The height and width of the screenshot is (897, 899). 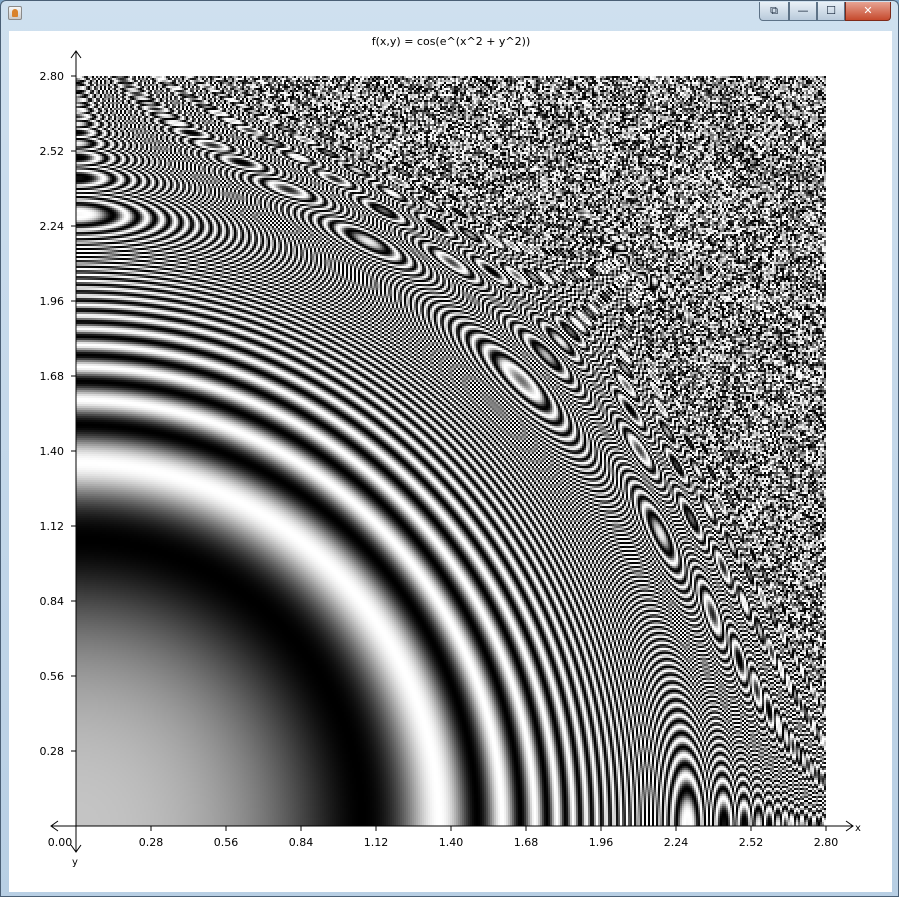 What do you see at coordinates (301, 842) in the screenshot?
I see `x-tick-label: 0.84` at bounding box center [301, 842].